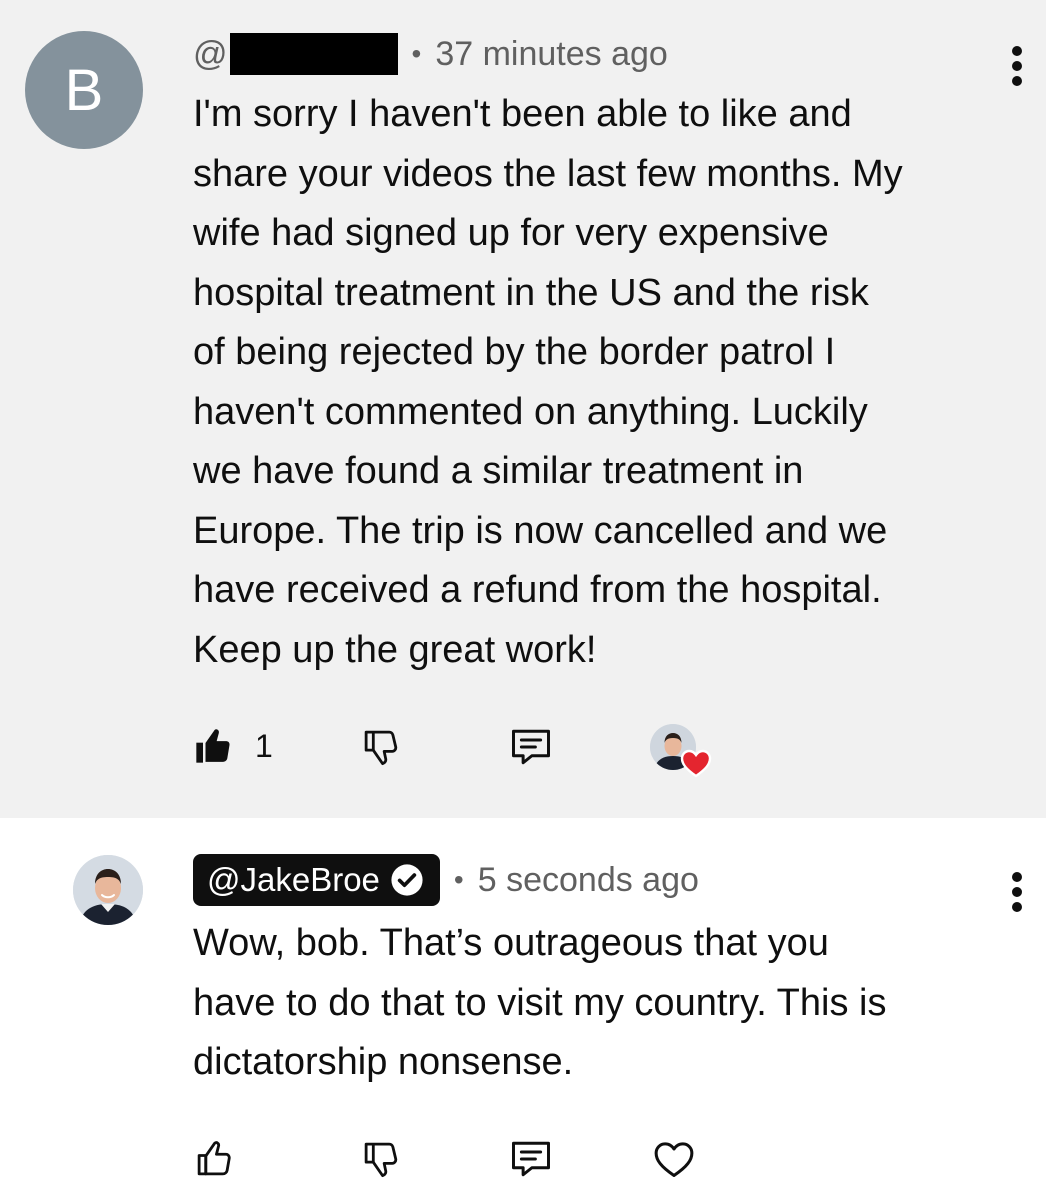  What do you see at coordinates (407, 880) in the screenshot?
I see `verified-check-icon` at bounding box center [407, 880].